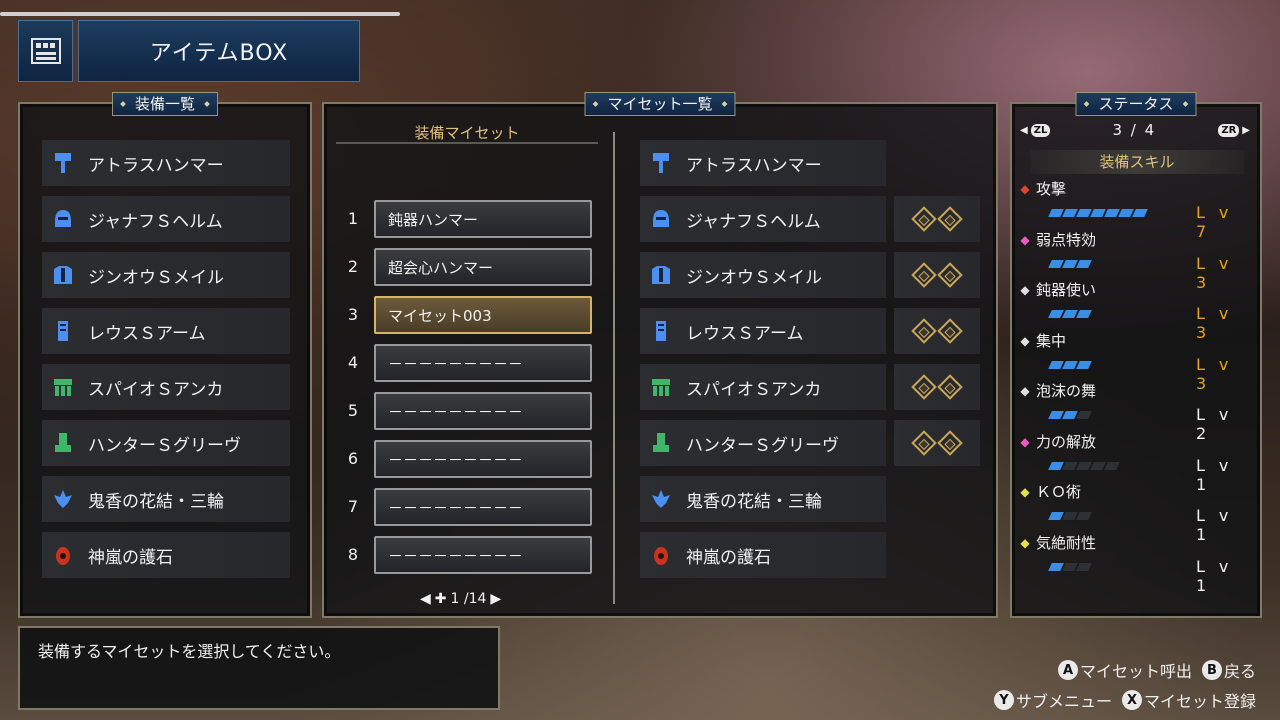 The height and width of the screenshot is (720, 1280). Describe the element at coordinates (1246, 130) in the screenshot. I see `status-next-arrow-icon: ▶` at that location.